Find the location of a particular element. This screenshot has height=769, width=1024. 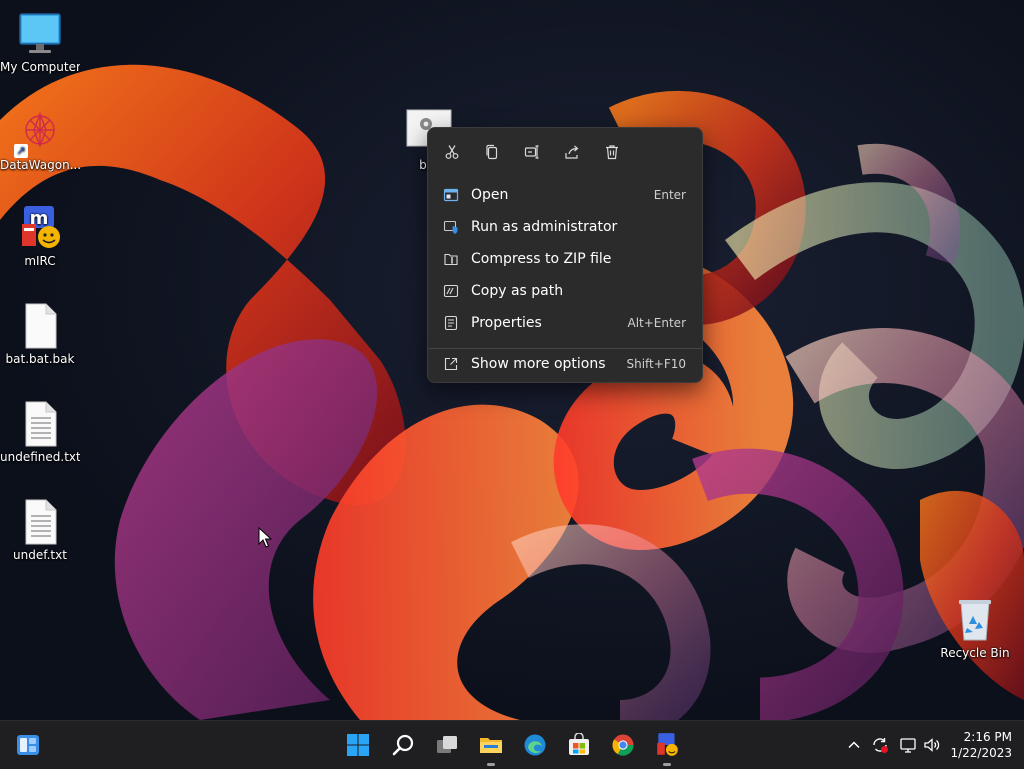

menu-item-shortcut: Alt+Enter is located at coordinates (656, 323).